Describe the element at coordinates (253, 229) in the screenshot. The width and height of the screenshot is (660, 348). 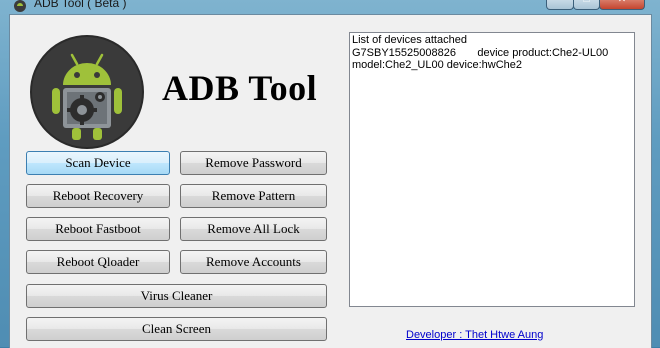
I see `remove-all-lock-button: Remove All Lock` at that location.